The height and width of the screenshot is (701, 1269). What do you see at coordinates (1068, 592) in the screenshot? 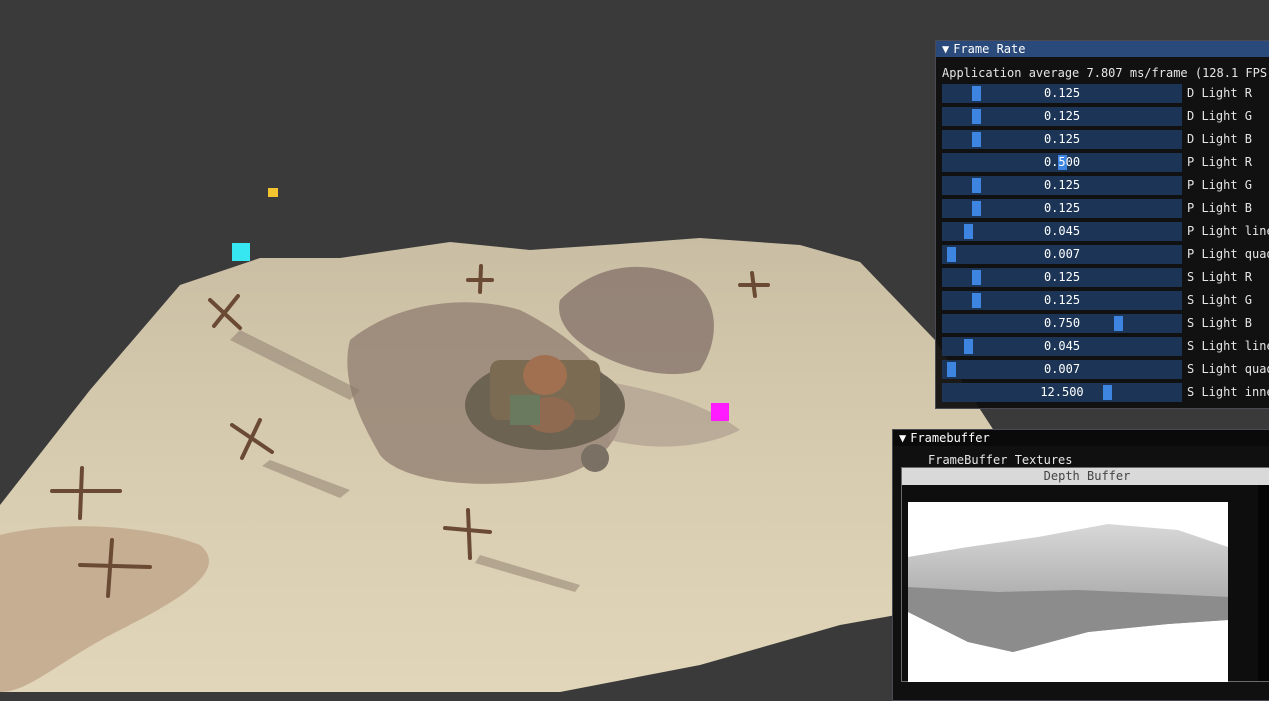
I see `depth-buffer-image` at bounding box center [1068, 592].